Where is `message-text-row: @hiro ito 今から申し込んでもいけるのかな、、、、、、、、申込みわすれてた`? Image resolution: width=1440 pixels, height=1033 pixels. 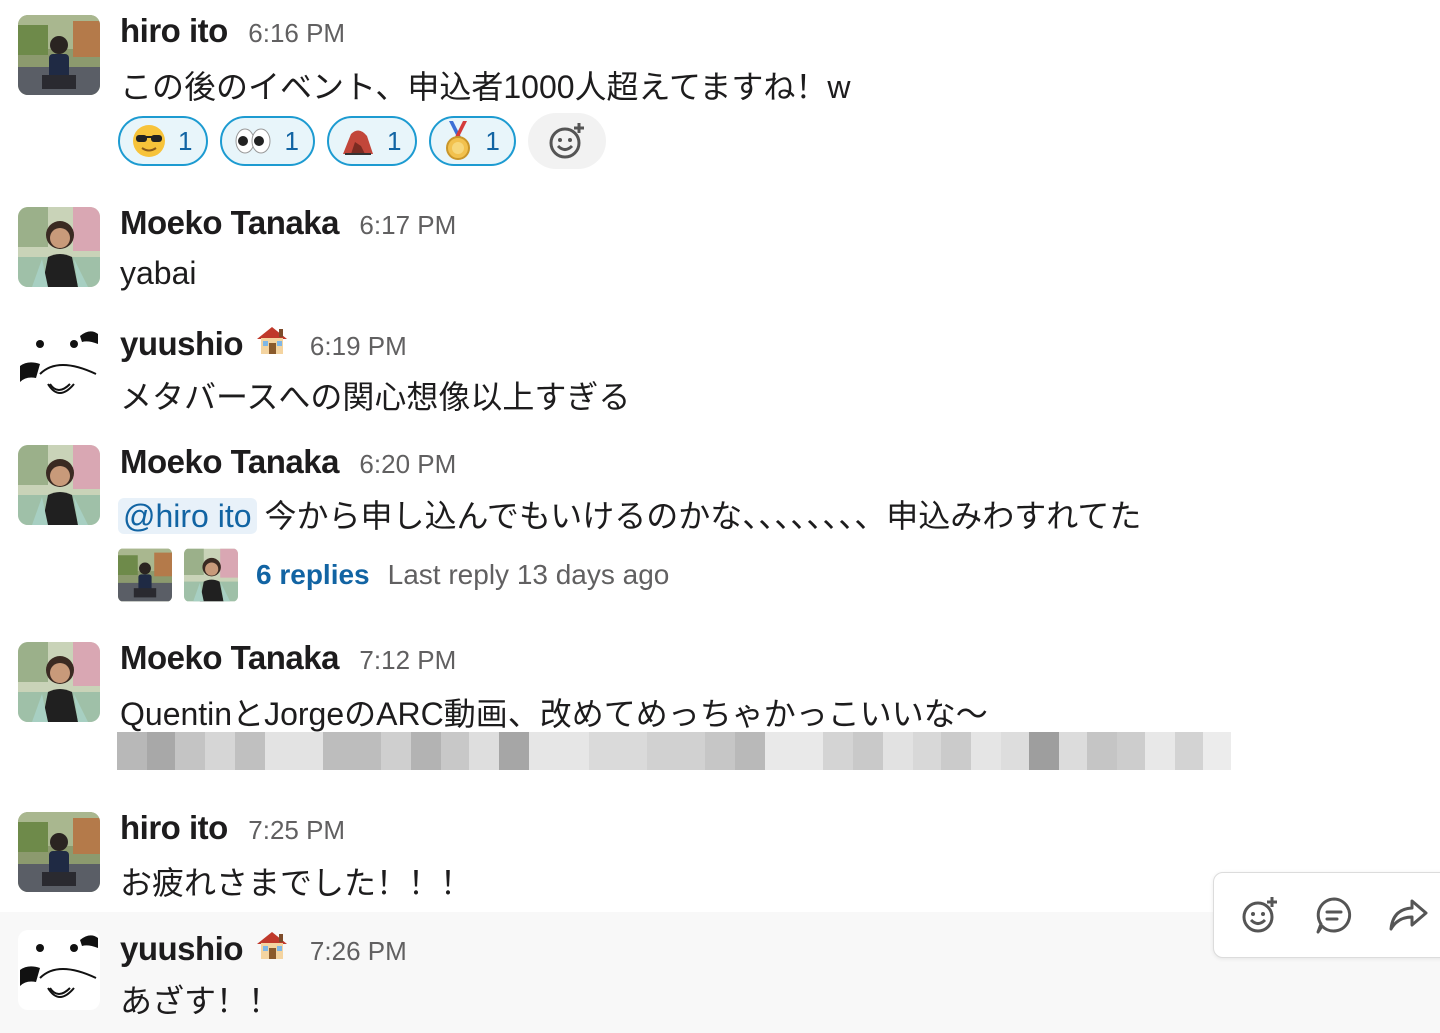
message-text-row: @hiro ito 今から申し込んでもいけるのかな、、、、、、、、申込みわすれてた is located at coordinates (630, 514).